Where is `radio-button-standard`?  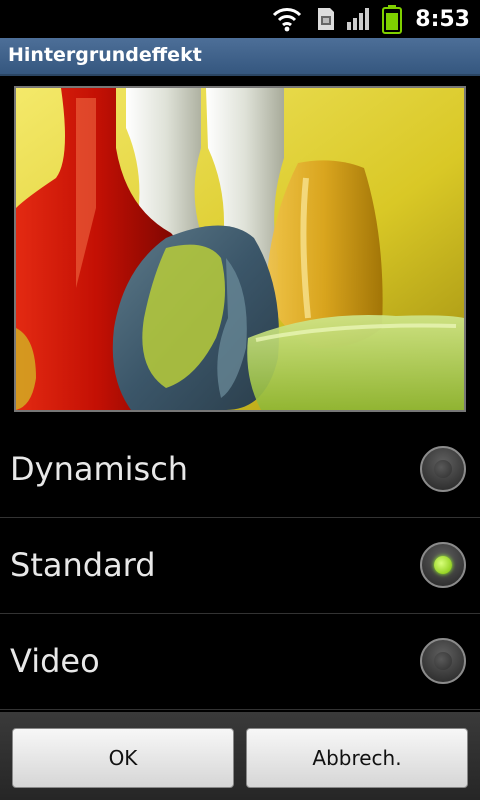
radio-button-standard is located at coordinates (443, 565).